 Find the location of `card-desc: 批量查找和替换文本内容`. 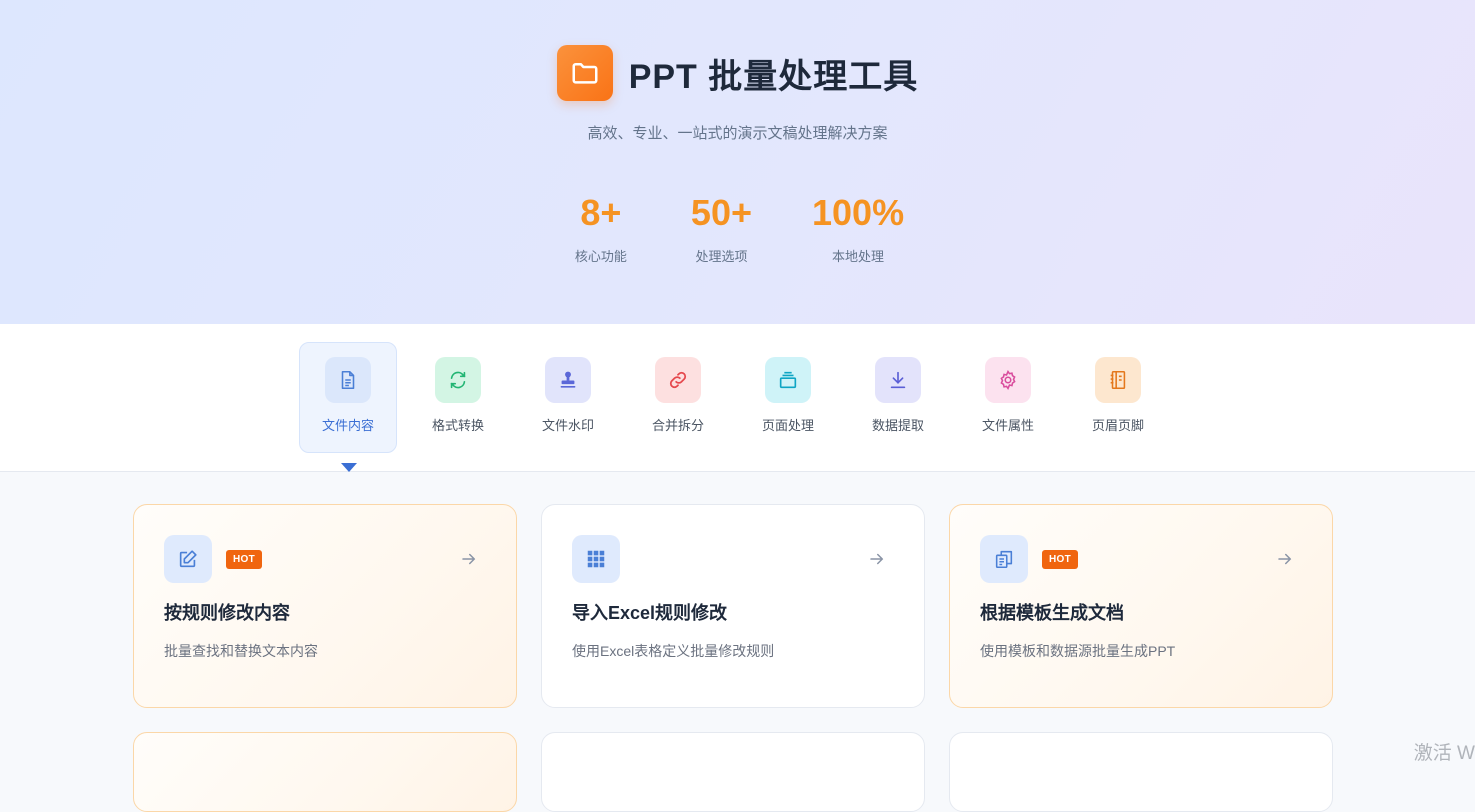

card-desc: 批量查找和替换文本内容 is located at coordinates (241, 651).